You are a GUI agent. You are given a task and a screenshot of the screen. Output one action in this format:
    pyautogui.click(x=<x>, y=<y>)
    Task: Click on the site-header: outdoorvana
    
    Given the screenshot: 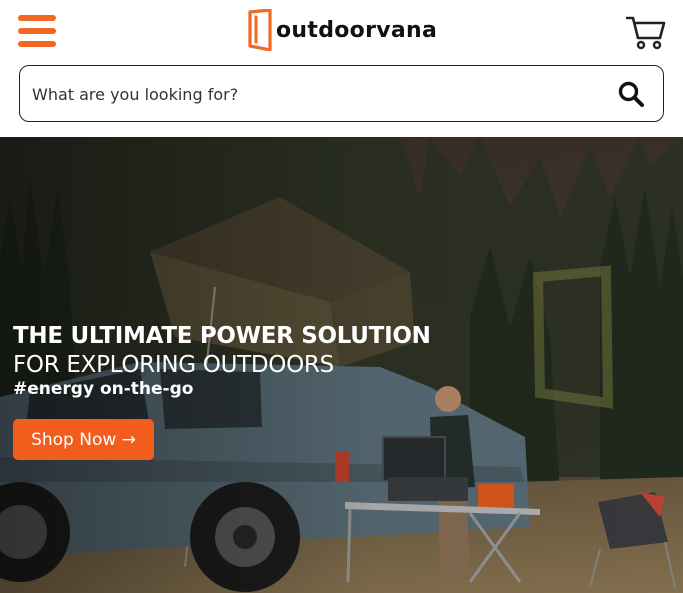 What is the action you would take?
    pyautogui.click(x=341, y=31)
    